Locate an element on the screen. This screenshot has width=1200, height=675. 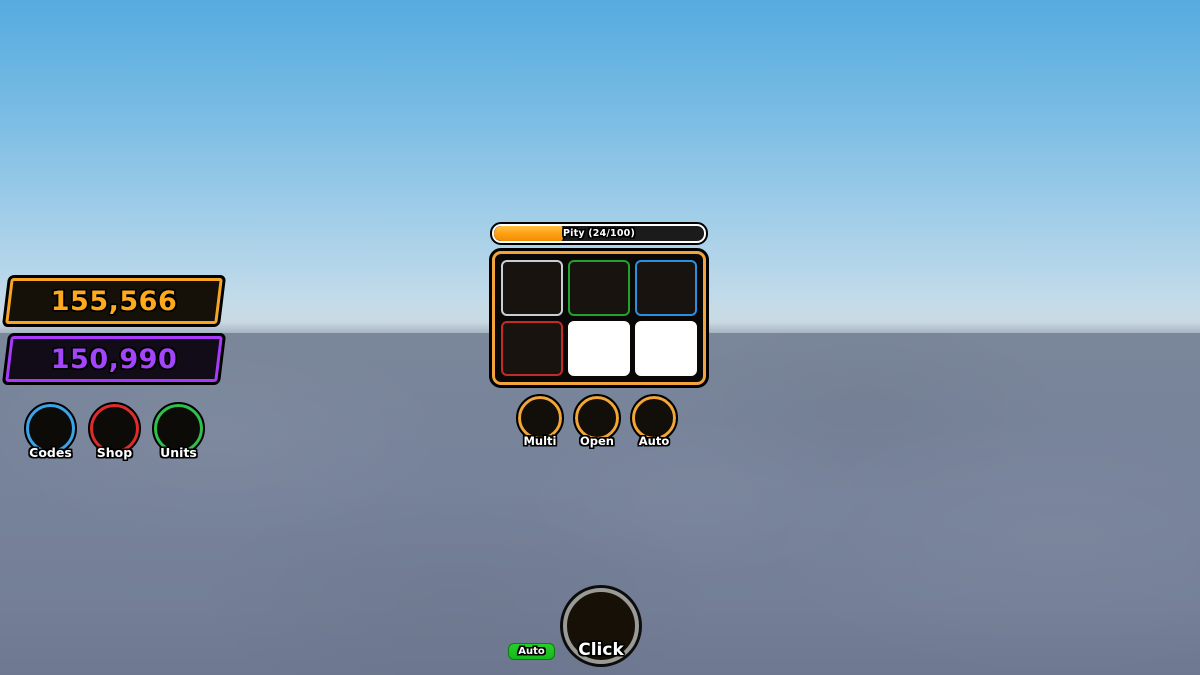
gacha-open-label: Open is located at coordinates (597, 441).